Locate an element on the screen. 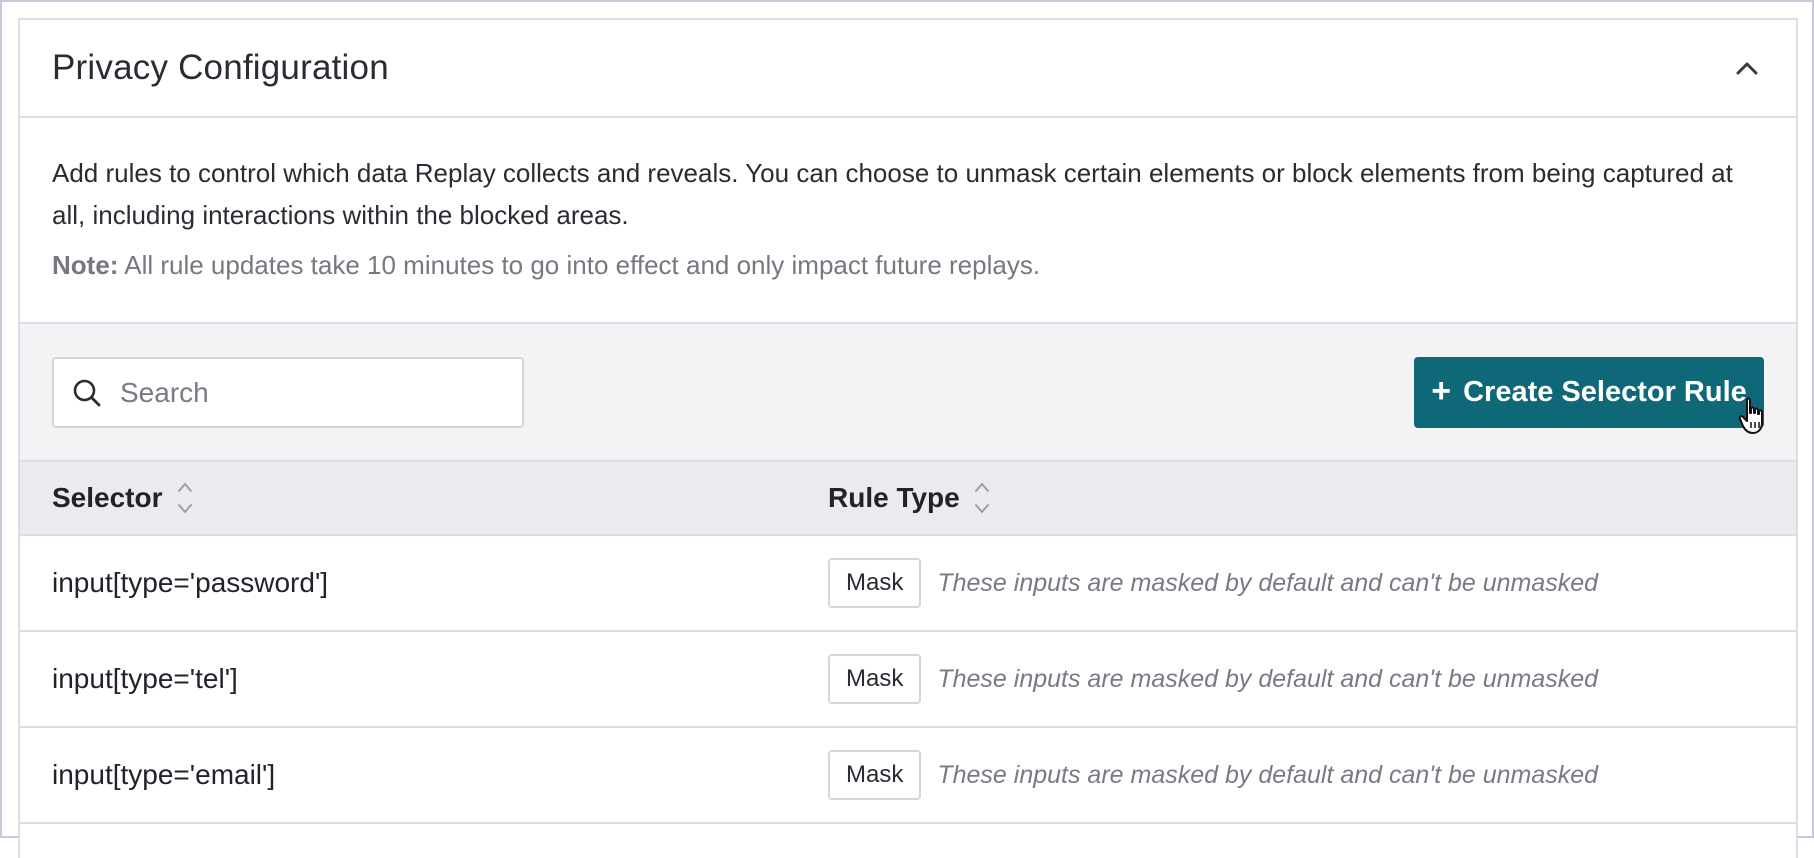 The width and height of the screenshot is (1814, 858). column-header-rule-type: Rule Type is located at coordinates (909, 498).